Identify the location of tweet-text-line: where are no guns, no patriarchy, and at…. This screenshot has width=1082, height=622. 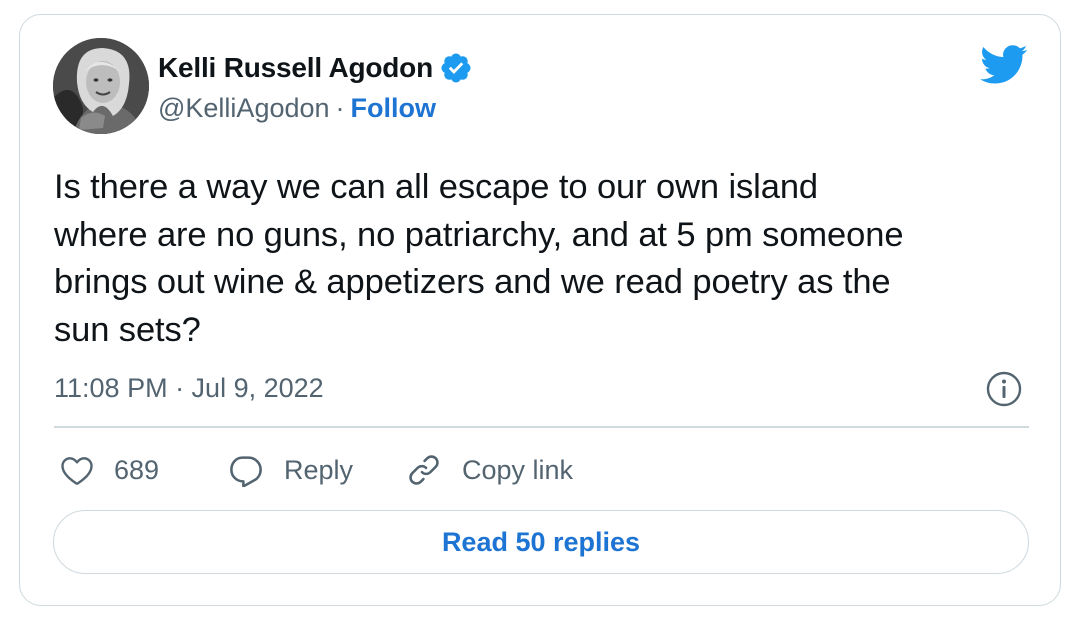
(479, 234).